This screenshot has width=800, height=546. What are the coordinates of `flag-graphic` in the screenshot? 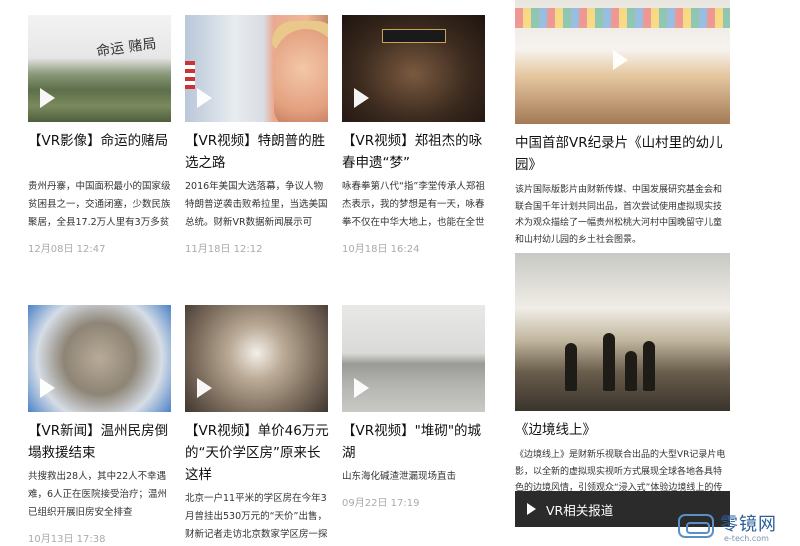 It's located at (190, 75).